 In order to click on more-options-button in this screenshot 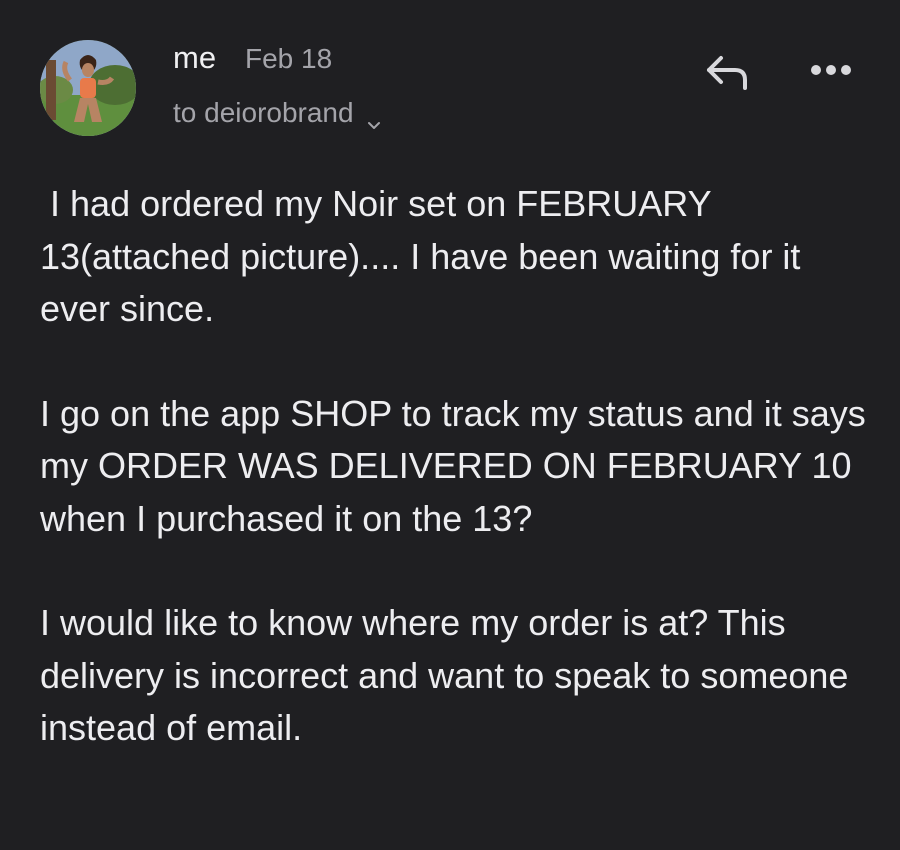, I will do `click(831, 70)`.